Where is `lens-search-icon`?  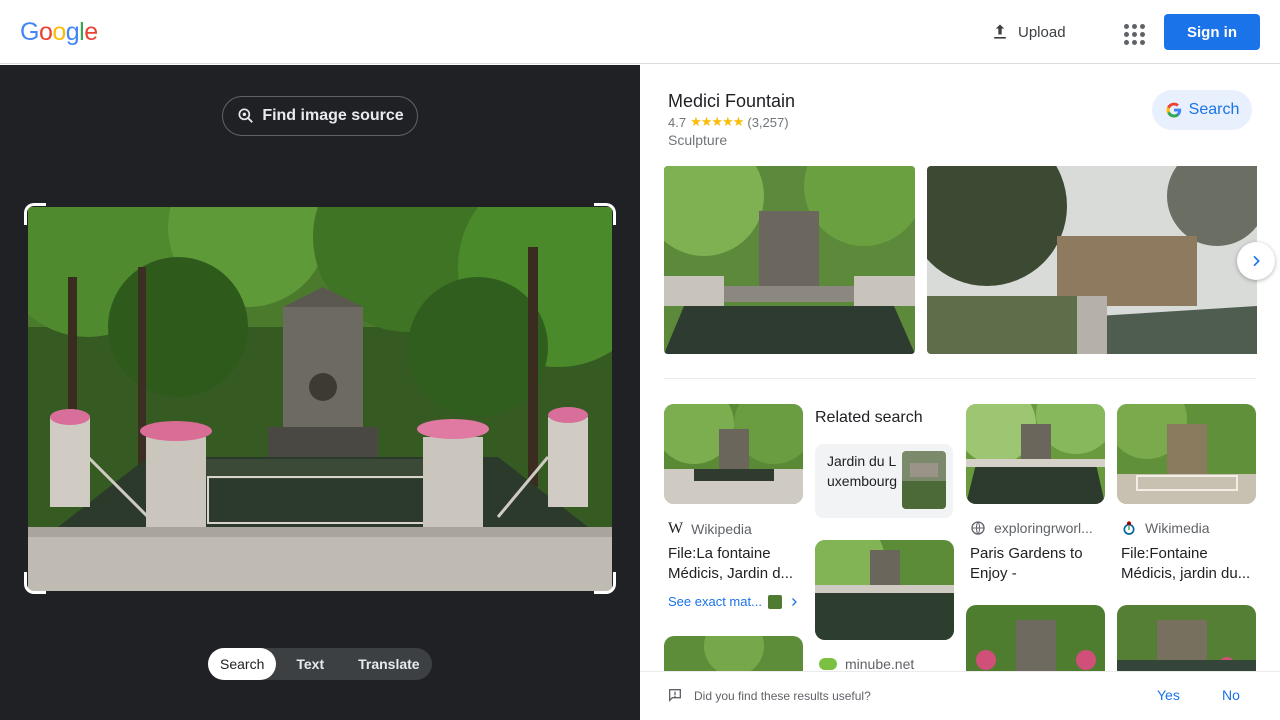
lens-search-icon is located at coordinates (246, 115).